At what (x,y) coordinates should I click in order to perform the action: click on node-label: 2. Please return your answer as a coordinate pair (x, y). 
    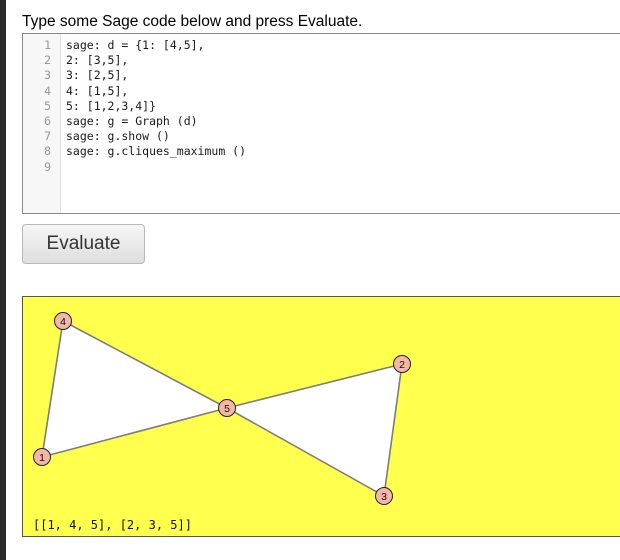
    Looking at the image, I should click on (402, 365).